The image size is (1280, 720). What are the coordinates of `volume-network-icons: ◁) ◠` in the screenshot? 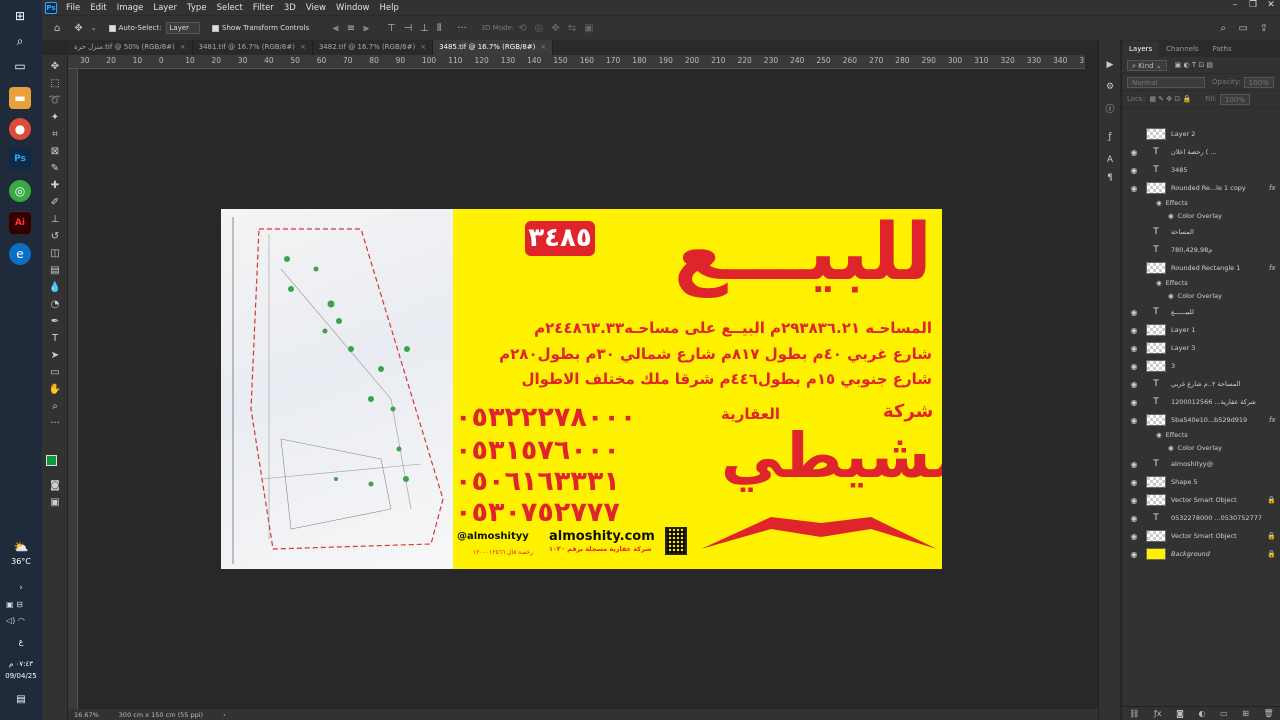 It's located at (15, 620).